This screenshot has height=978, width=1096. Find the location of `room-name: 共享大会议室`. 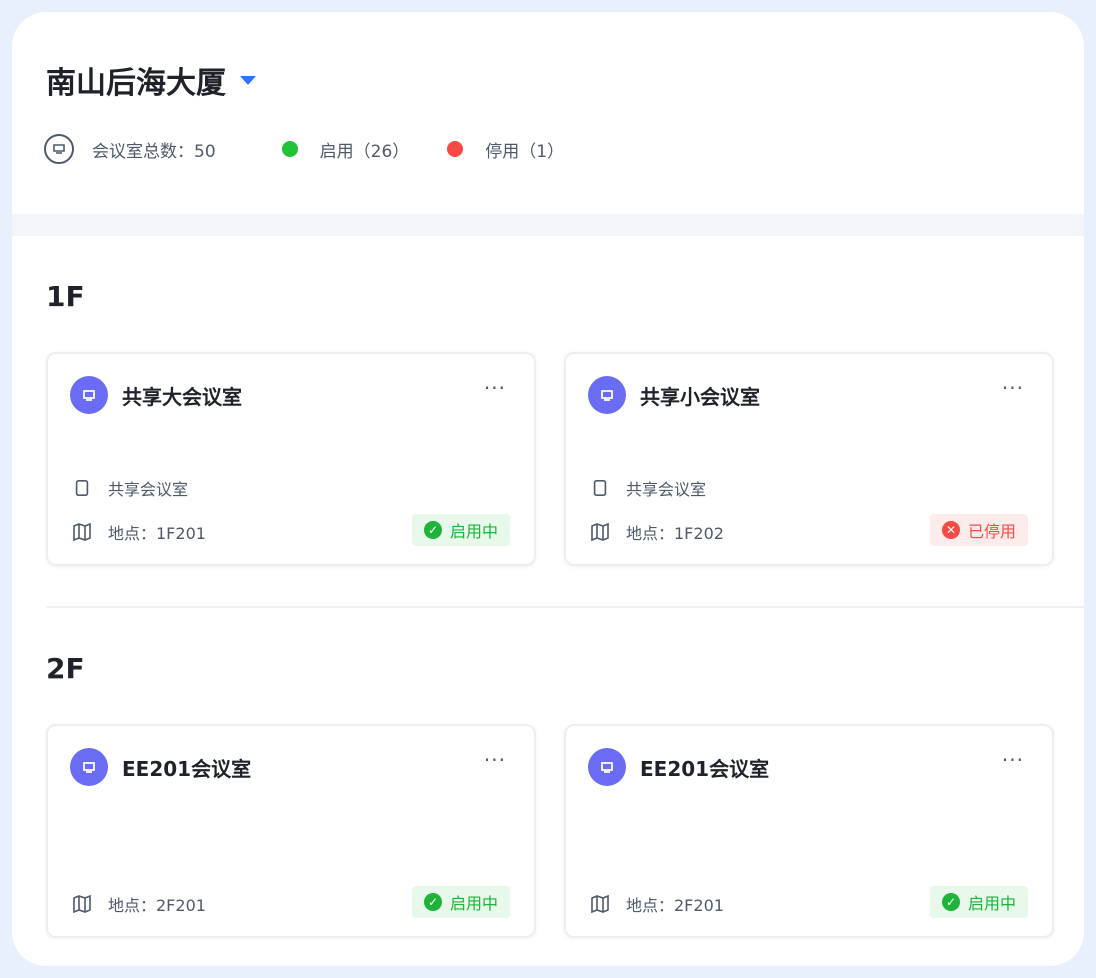

room-name: 共享大会议室 is located at coordinates (182, 396).